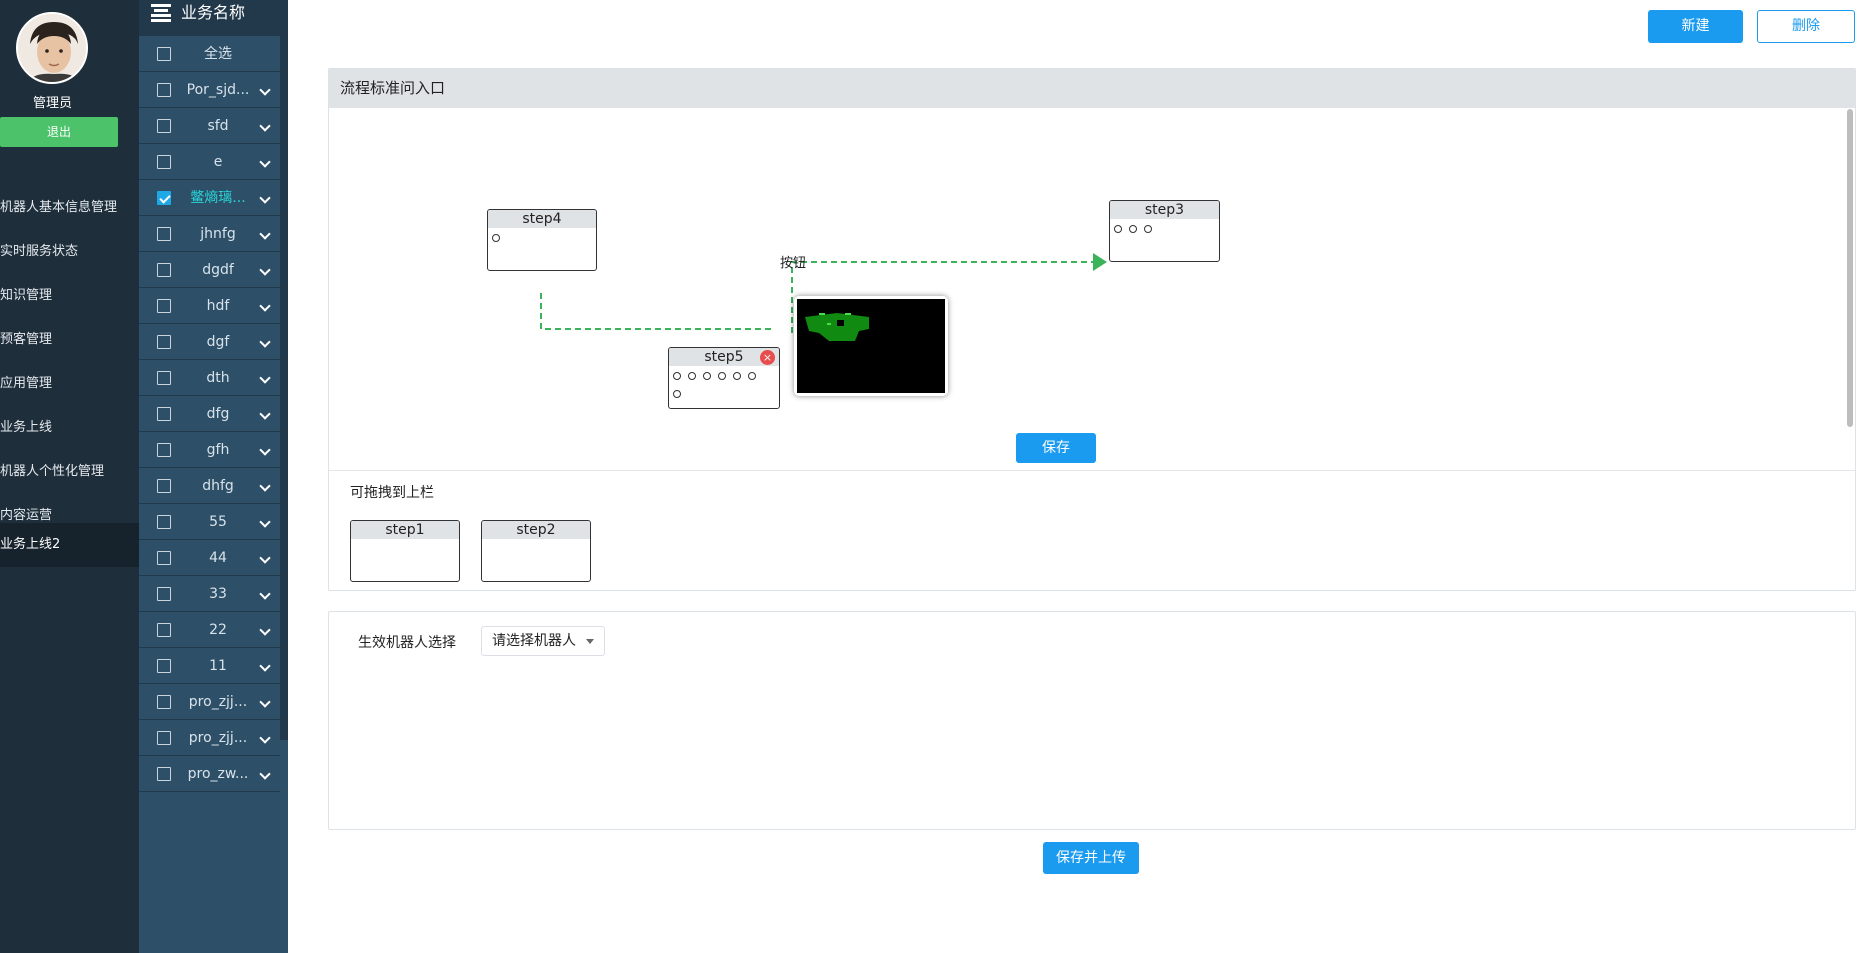 The width and height of the screenshot is (1874, 953). Describe the element at coordinates (69, 296) in the screenshot. I see `nav-item-knowledge: 知识管理` at that location.